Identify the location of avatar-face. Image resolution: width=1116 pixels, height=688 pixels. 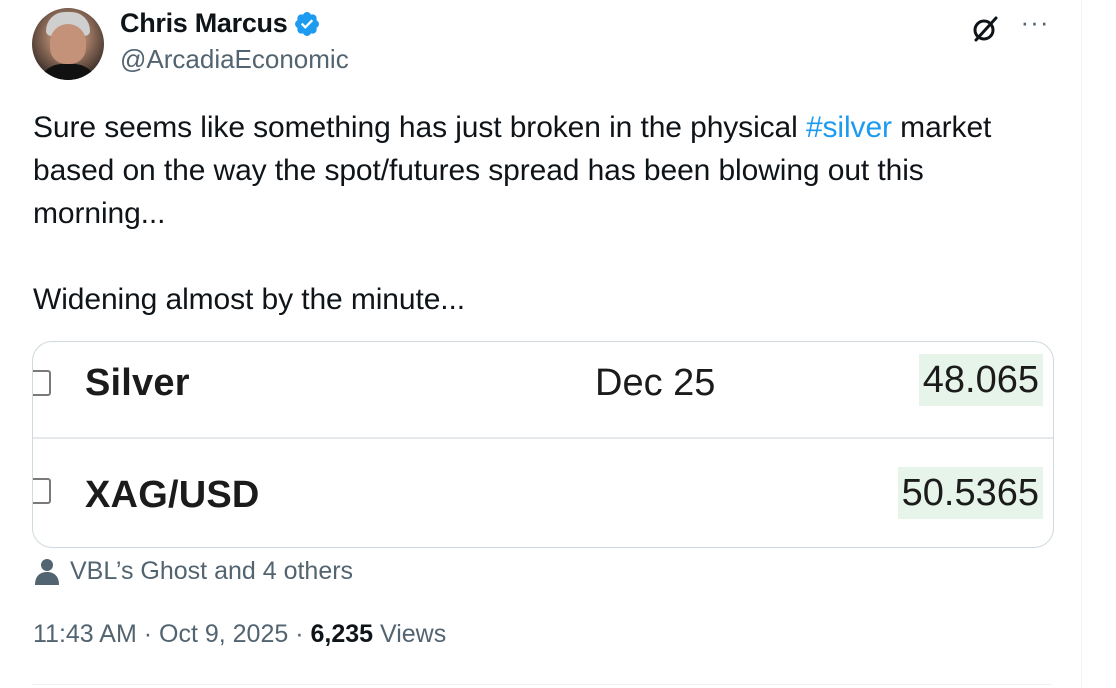
(68, 44).